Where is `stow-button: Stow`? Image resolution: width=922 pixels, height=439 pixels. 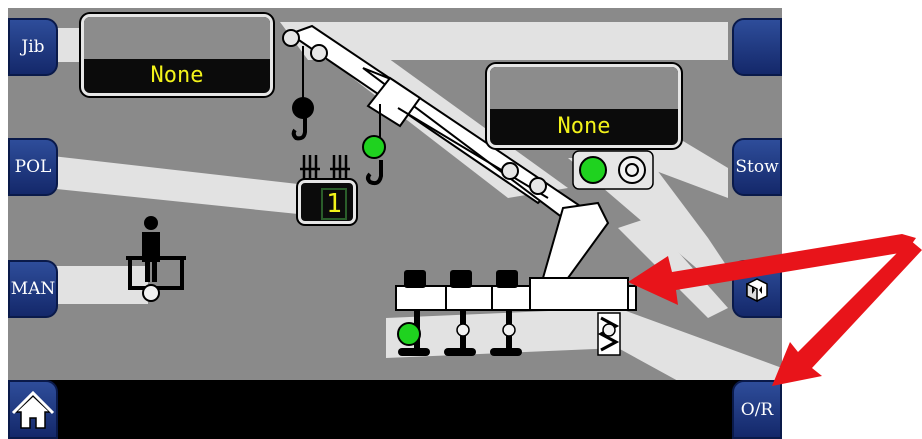
stow-button: Stow is located at coordinates (757, 167).